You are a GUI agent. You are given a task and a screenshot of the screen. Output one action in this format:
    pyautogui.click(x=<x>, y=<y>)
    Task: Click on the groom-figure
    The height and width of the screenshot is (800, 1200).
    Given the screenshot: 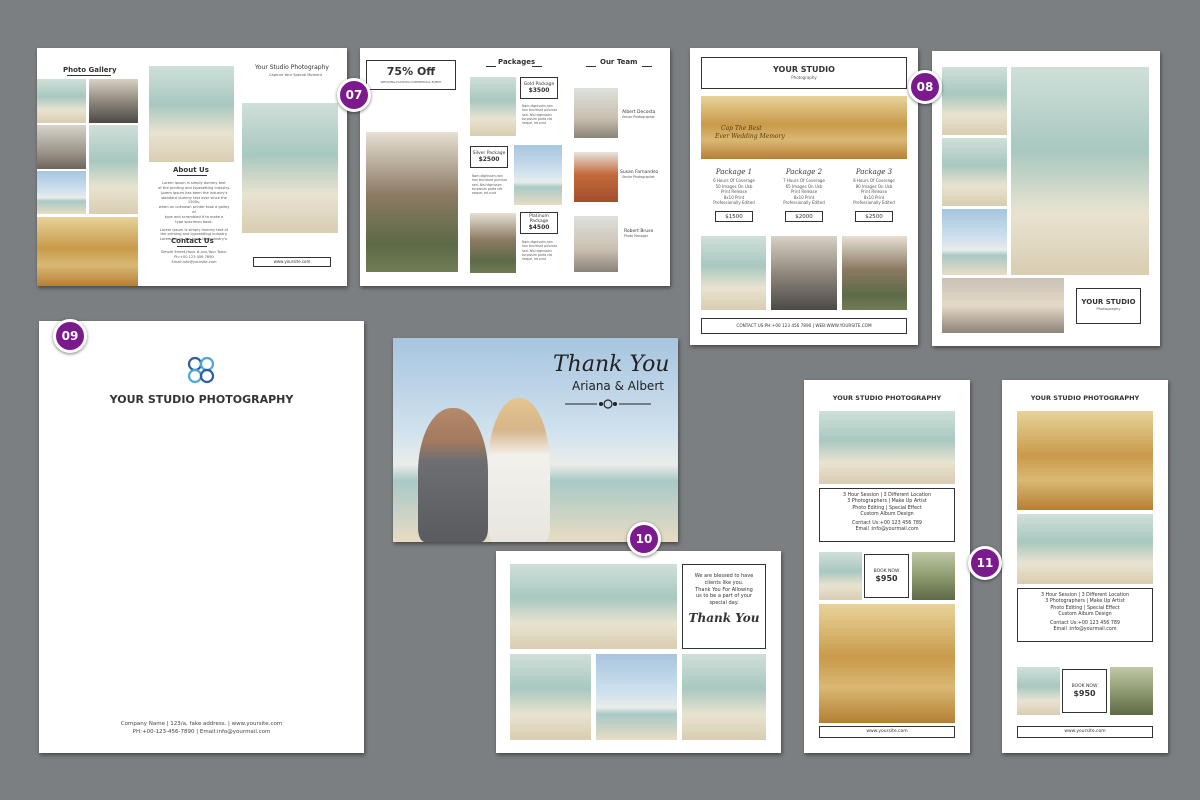 What is the action you would take?
    pyautogui.click(x=453, y=475)
    